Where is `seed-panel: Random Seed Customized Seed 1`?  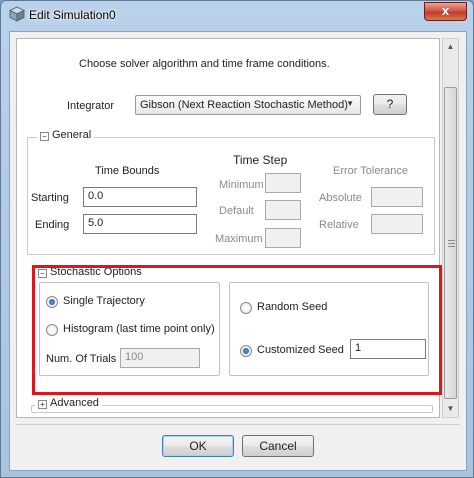
seed-panel: Random Seed Customized Seed 1 is located at coordinates (329, 329).